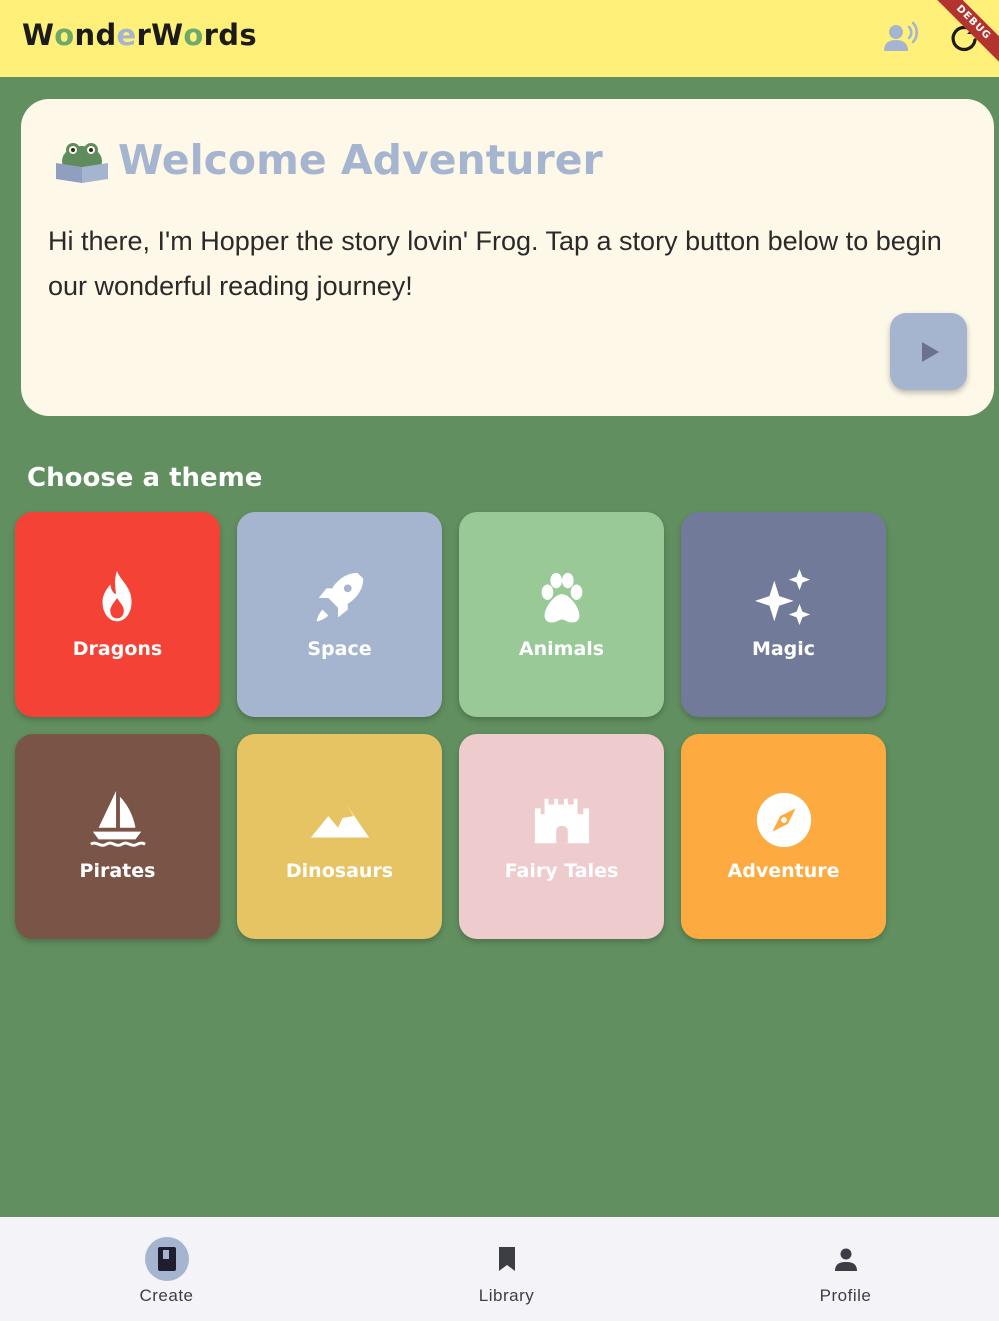 The width and height of the screenshot is (999, 1321). I want to click on person-icon, so click(846, 1259).